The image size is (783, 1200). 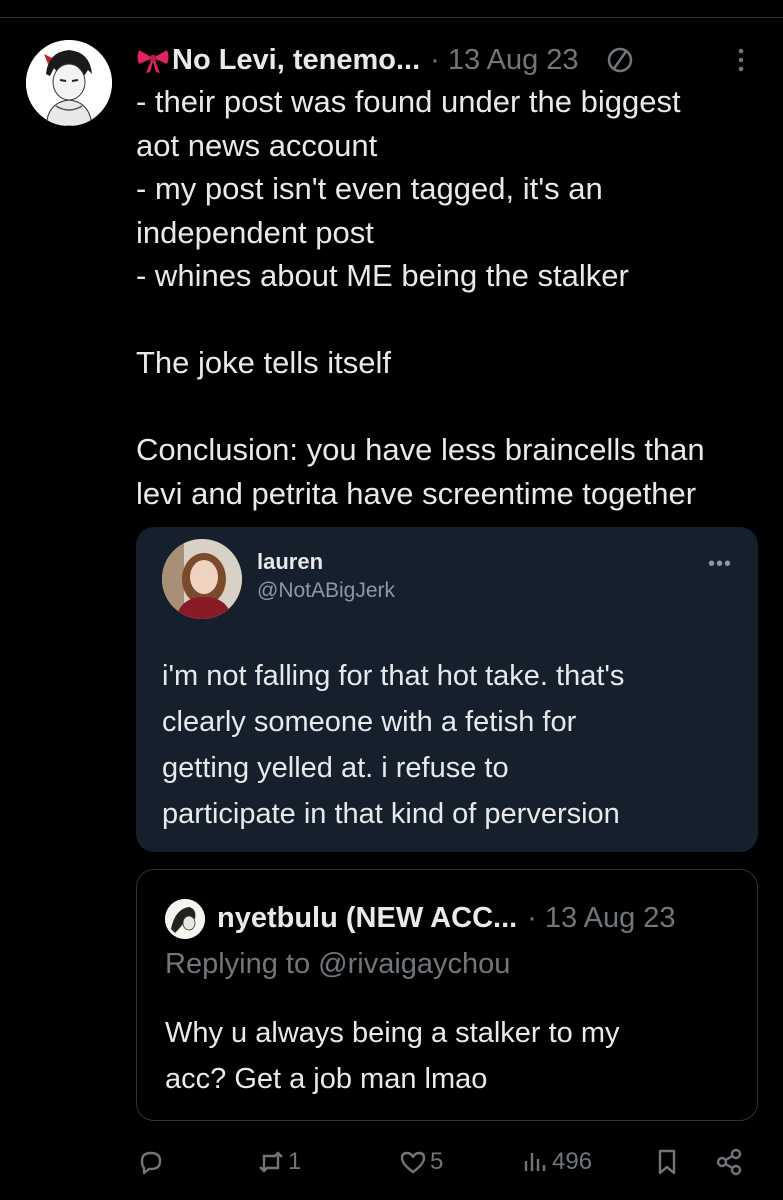 I want to click on like-count: 5, so click(x=437, y=1161).